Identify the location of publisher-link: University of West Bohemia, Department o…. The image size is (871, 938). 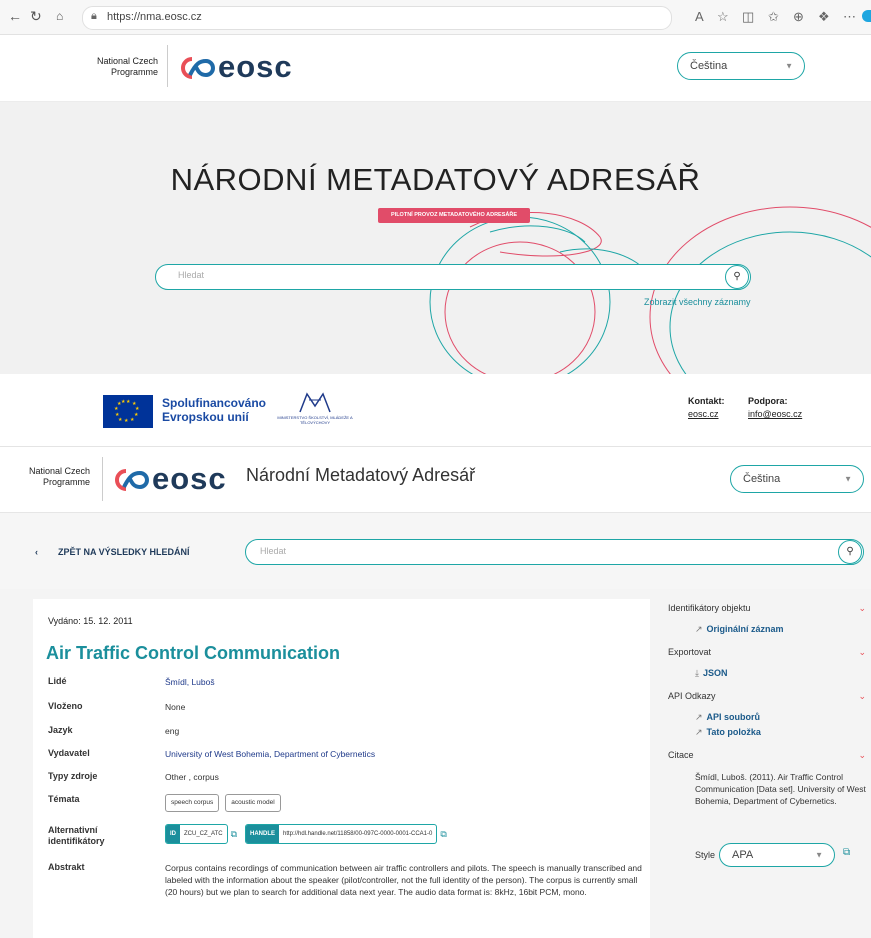
(407, 754).